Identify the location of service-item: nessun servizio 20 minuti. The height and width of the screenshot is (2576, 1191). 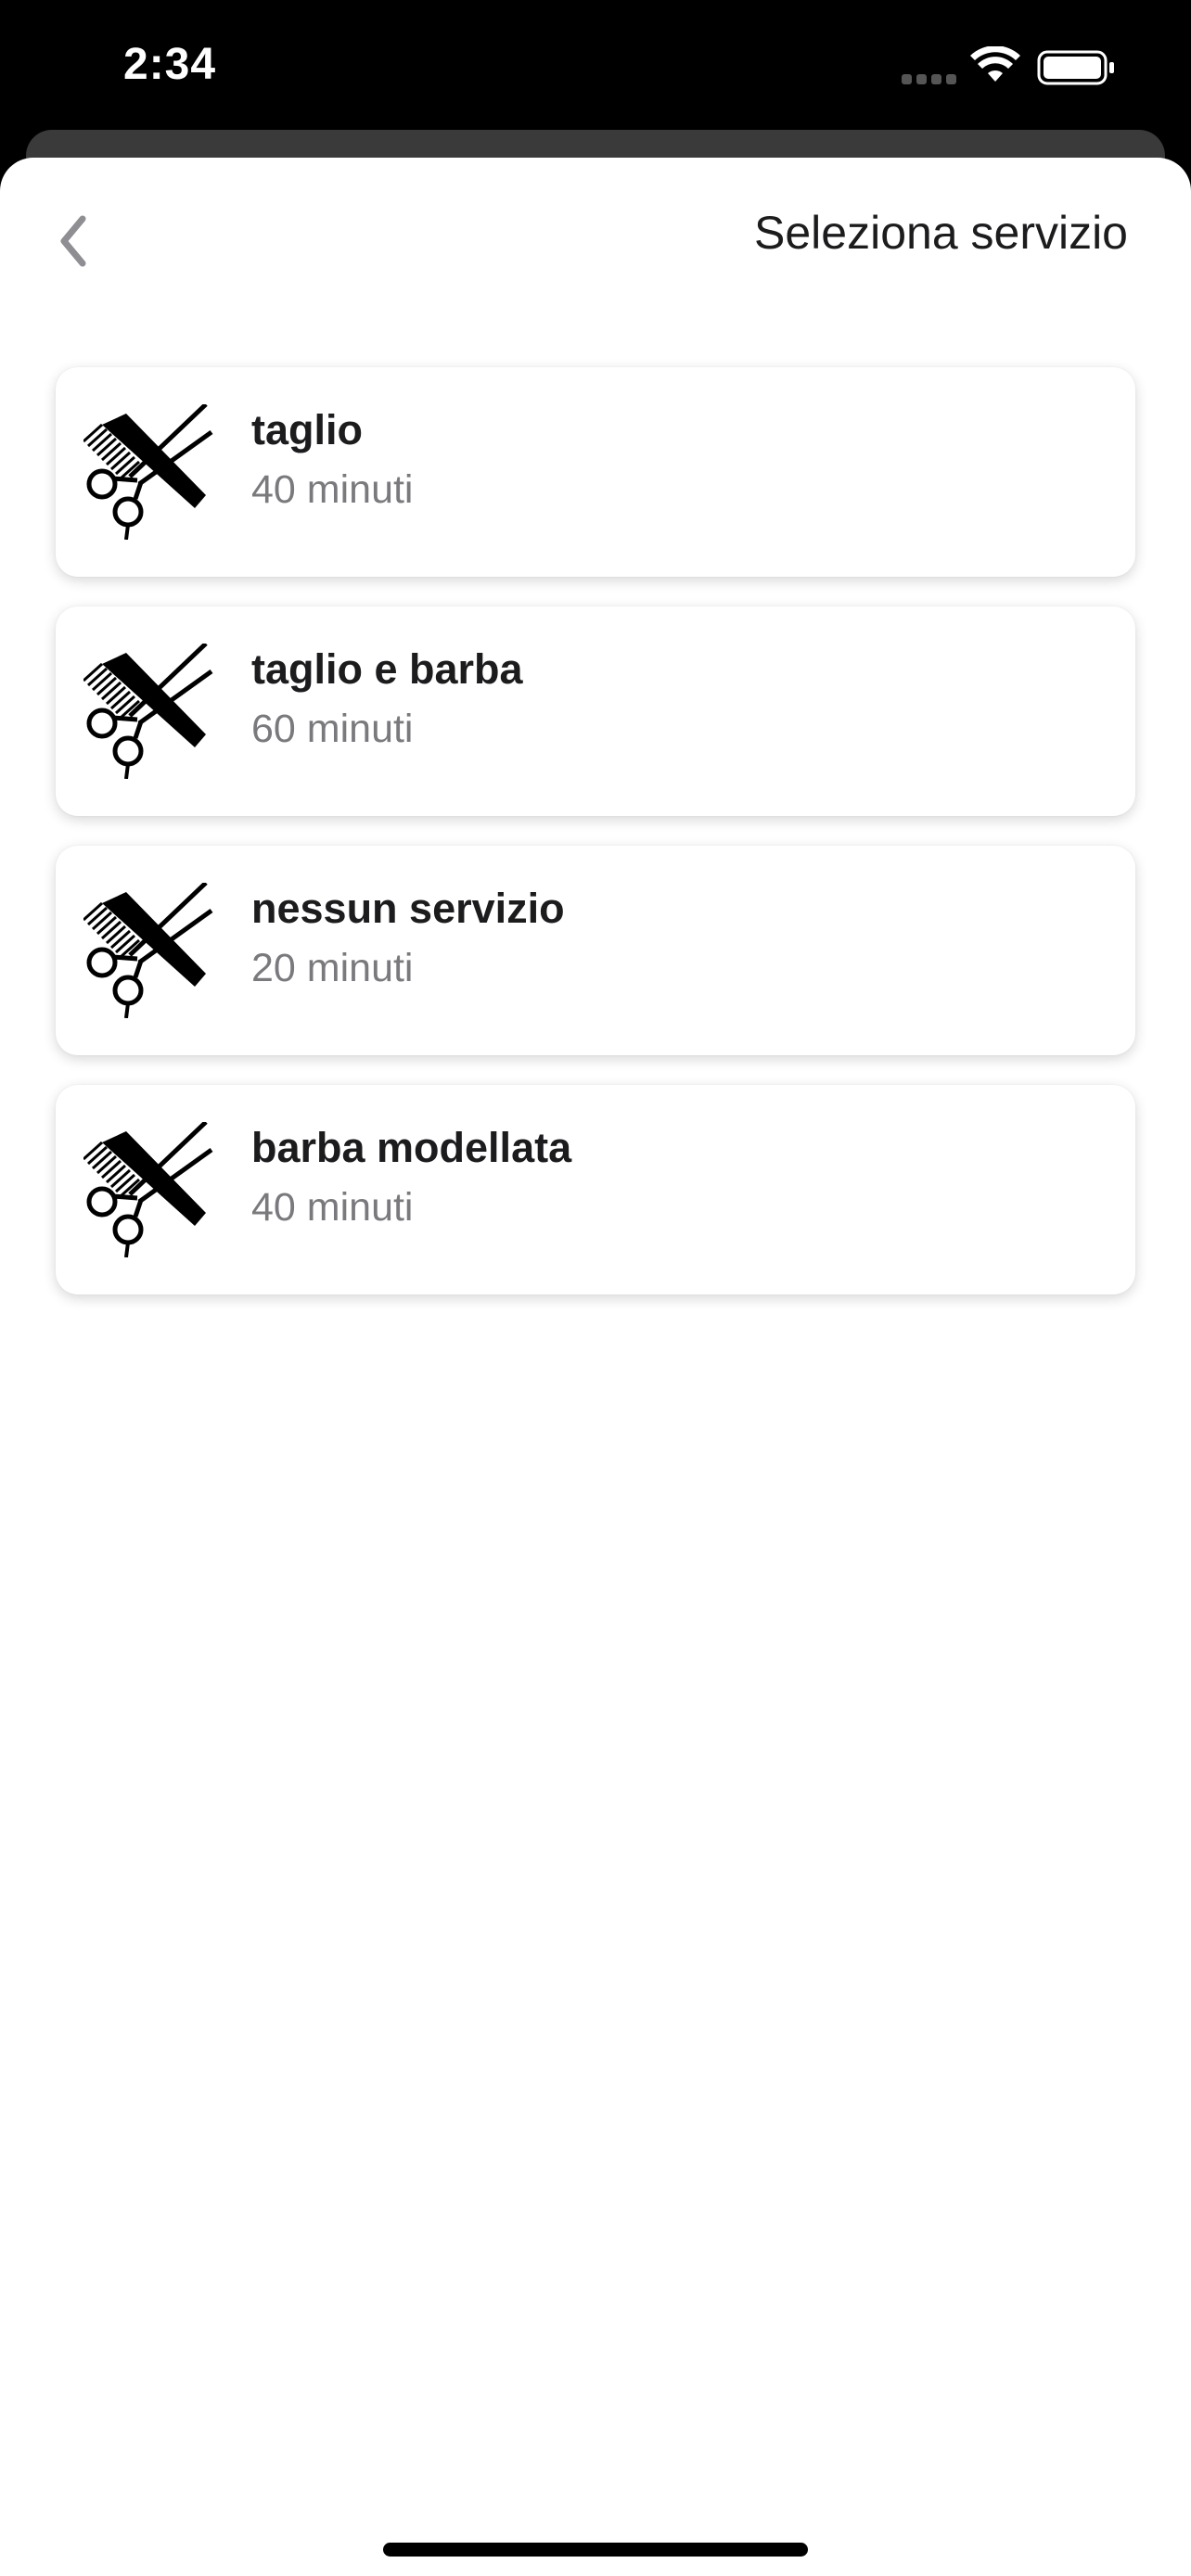
(595, 950).